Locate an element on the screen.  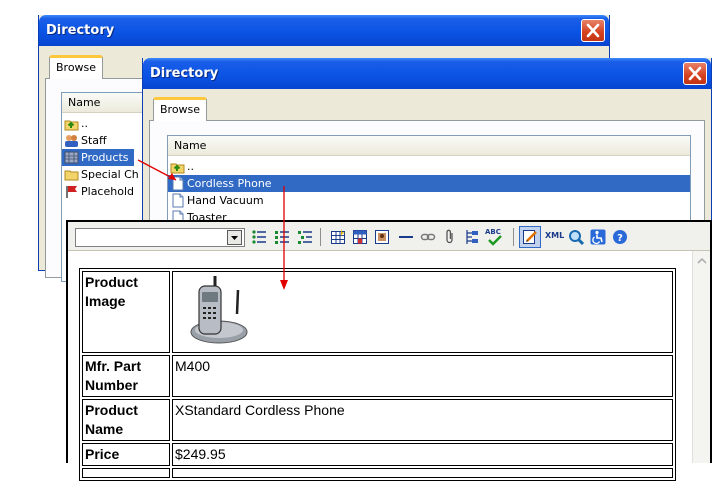
annotation-arrows is located at coordinates (212, 224).